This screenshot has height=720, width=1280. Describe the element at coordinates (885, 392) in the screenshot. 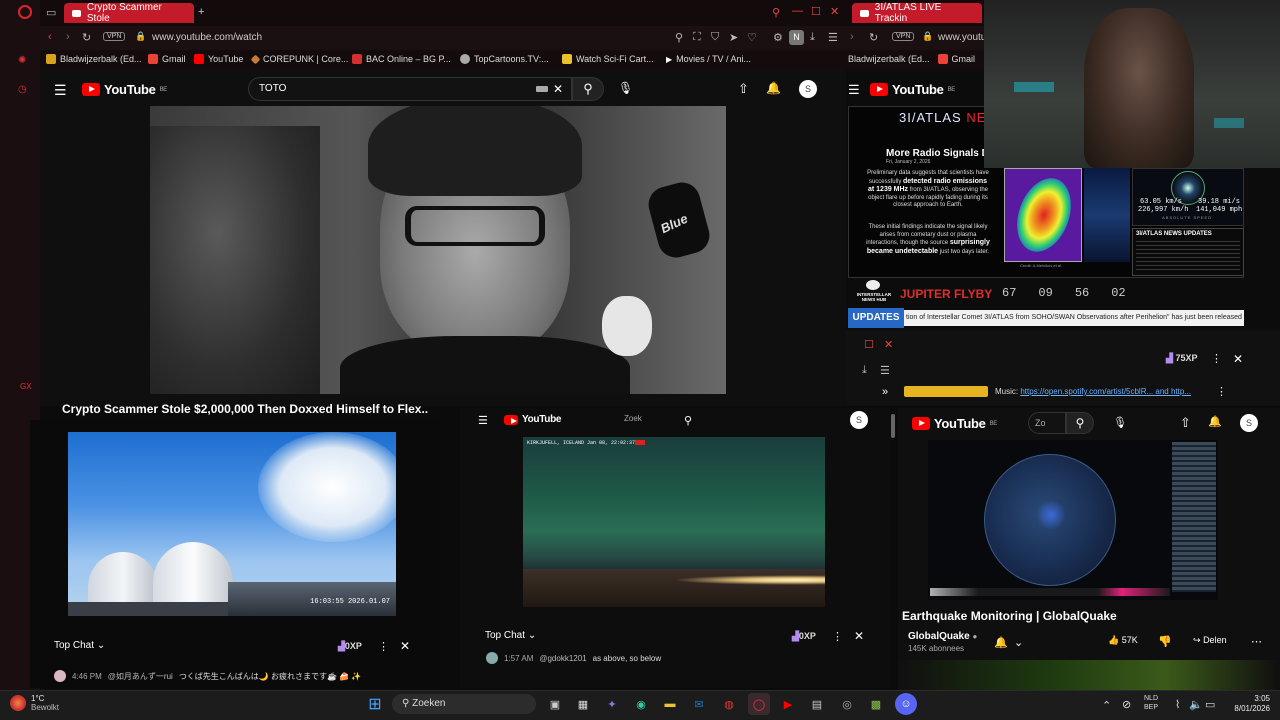

I see `expand-icon: »` at that location.